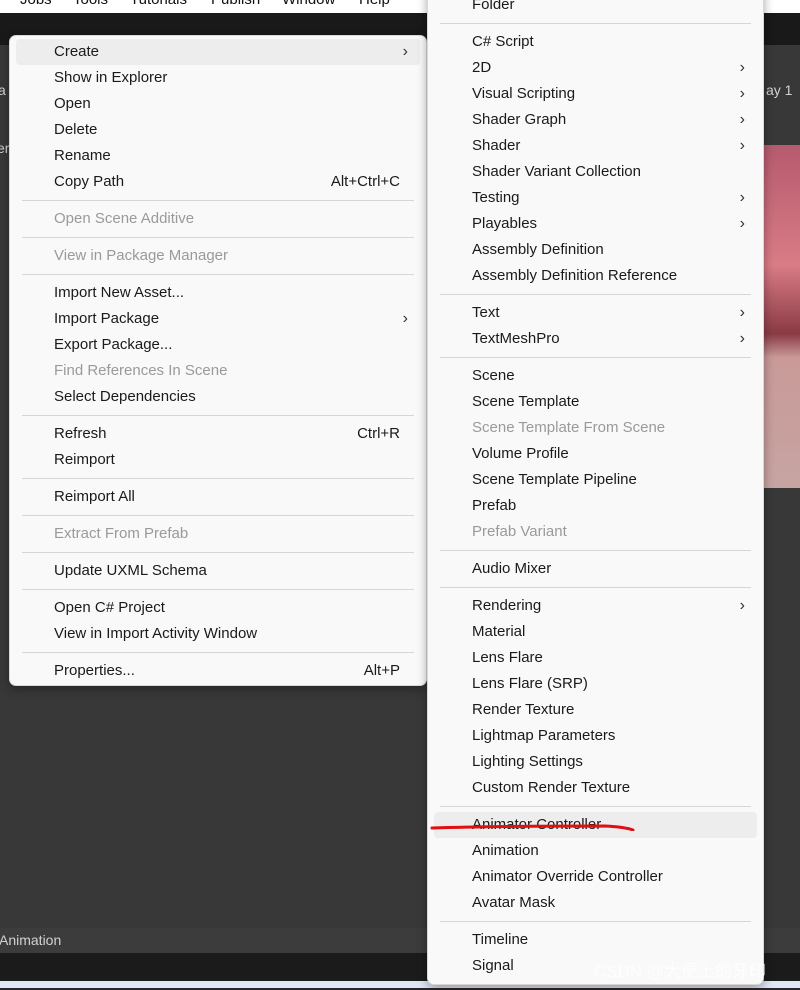  Describe the element at coordinates (218, 78) in the screenshot. I see `menu-item-show-in-explorer: Show in Explorer` at that location.